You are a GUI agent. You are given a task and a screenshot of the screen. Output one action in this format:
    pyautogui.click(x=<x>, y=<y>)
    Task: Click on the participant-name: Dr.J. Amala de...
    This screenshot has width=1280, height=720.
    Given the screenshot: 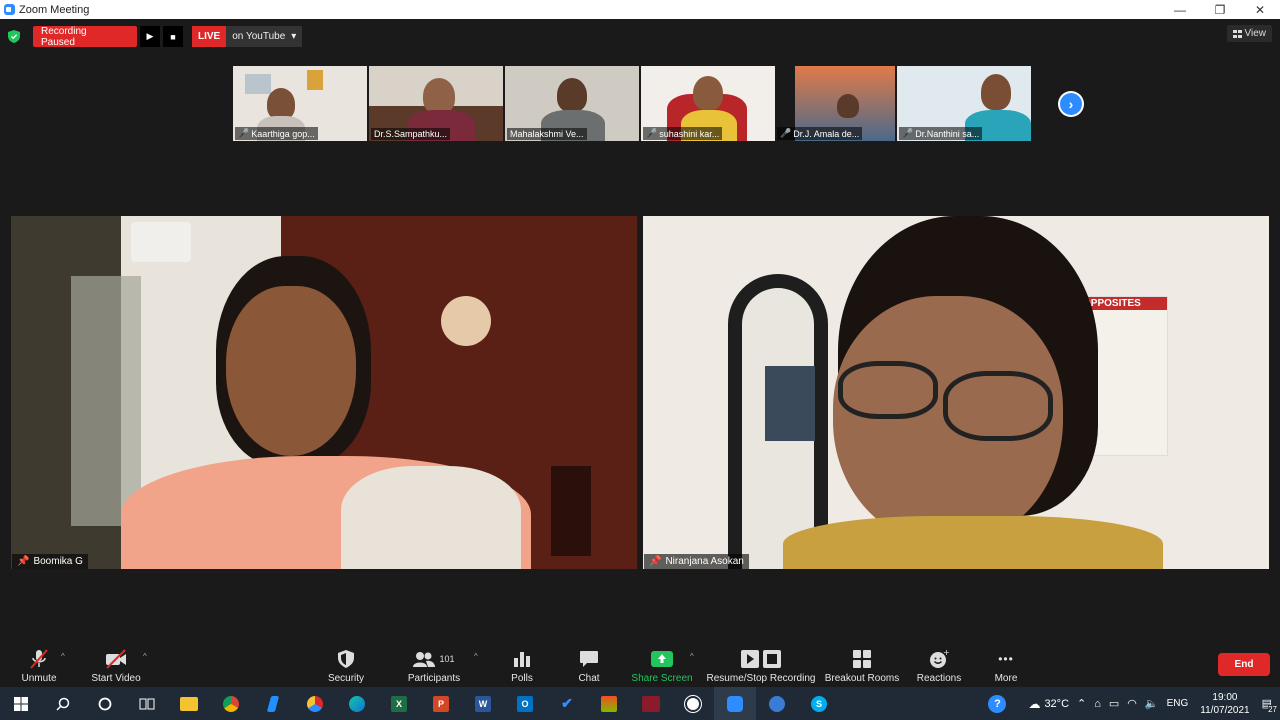 What is the action you would take?
    pyautogui.click(x=826, y=133)
    